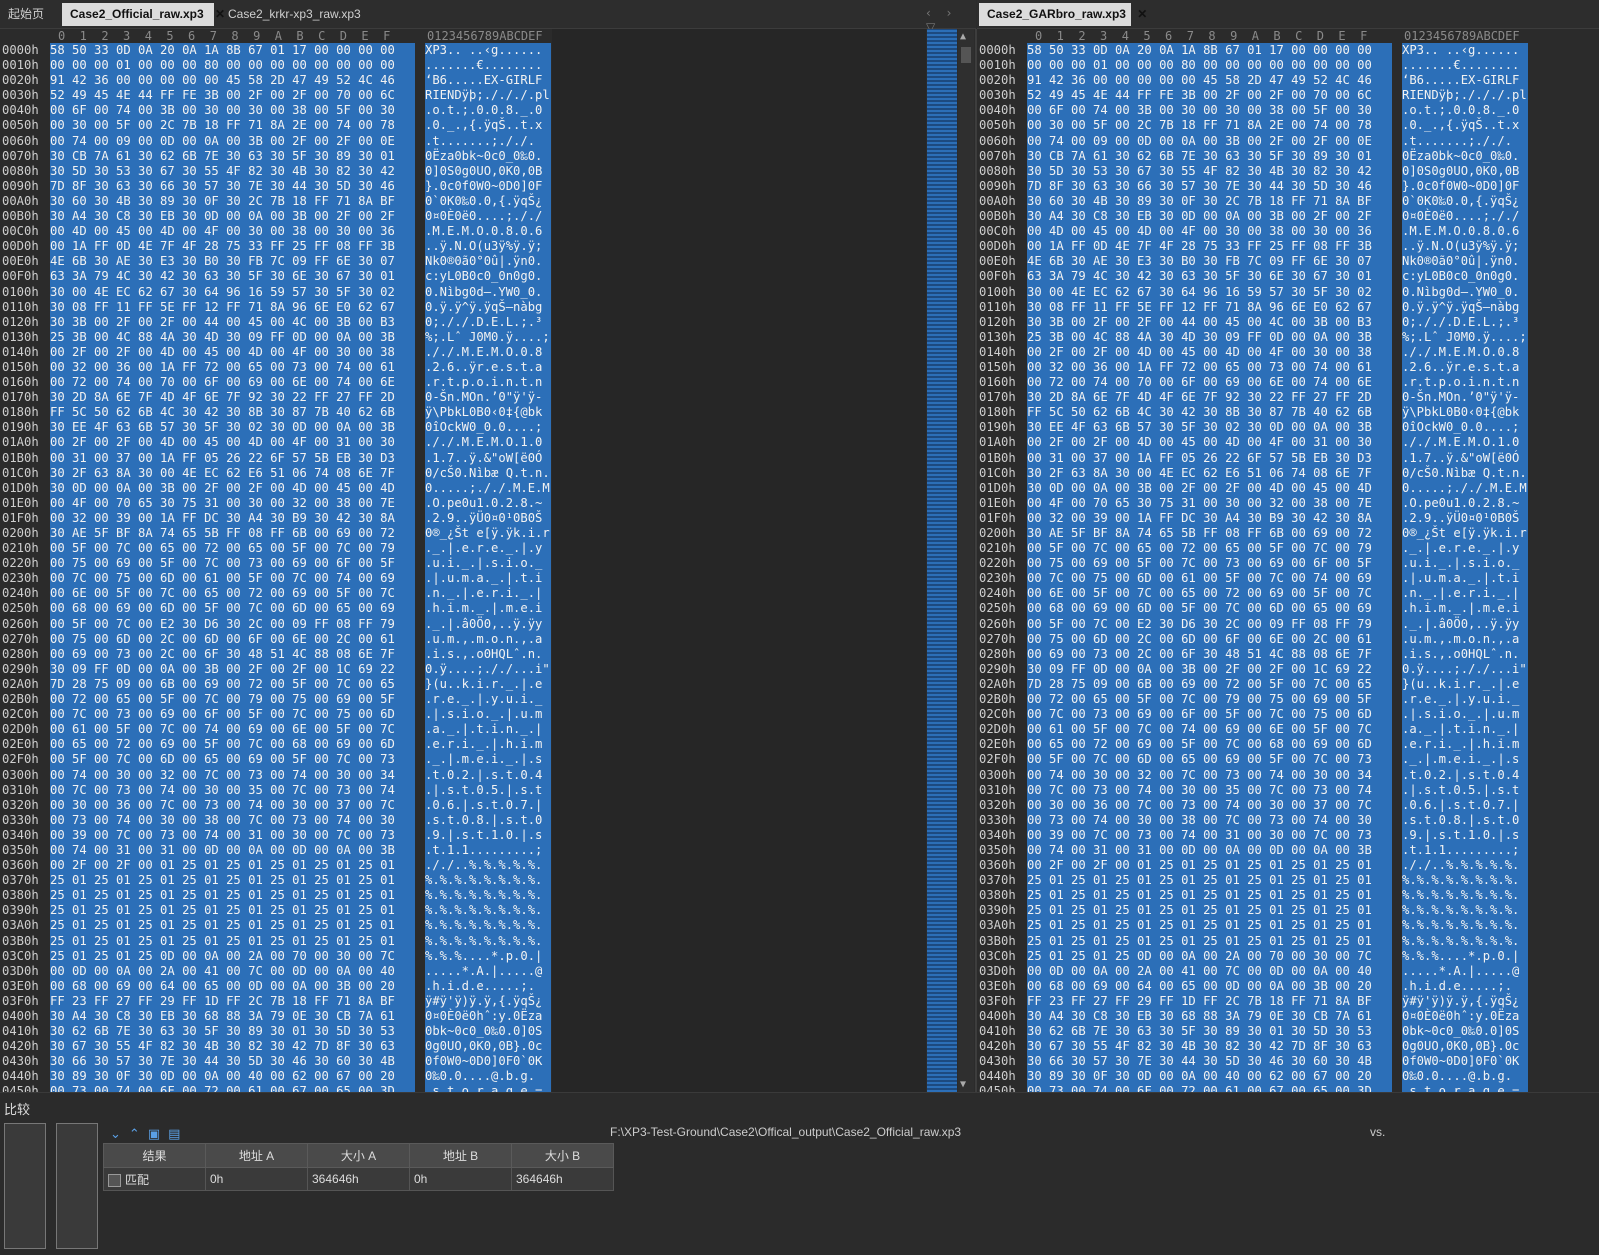 The height and width of the screenshot is (1255, 1599). I want to click on compare-map-b, so click(77, 1186).